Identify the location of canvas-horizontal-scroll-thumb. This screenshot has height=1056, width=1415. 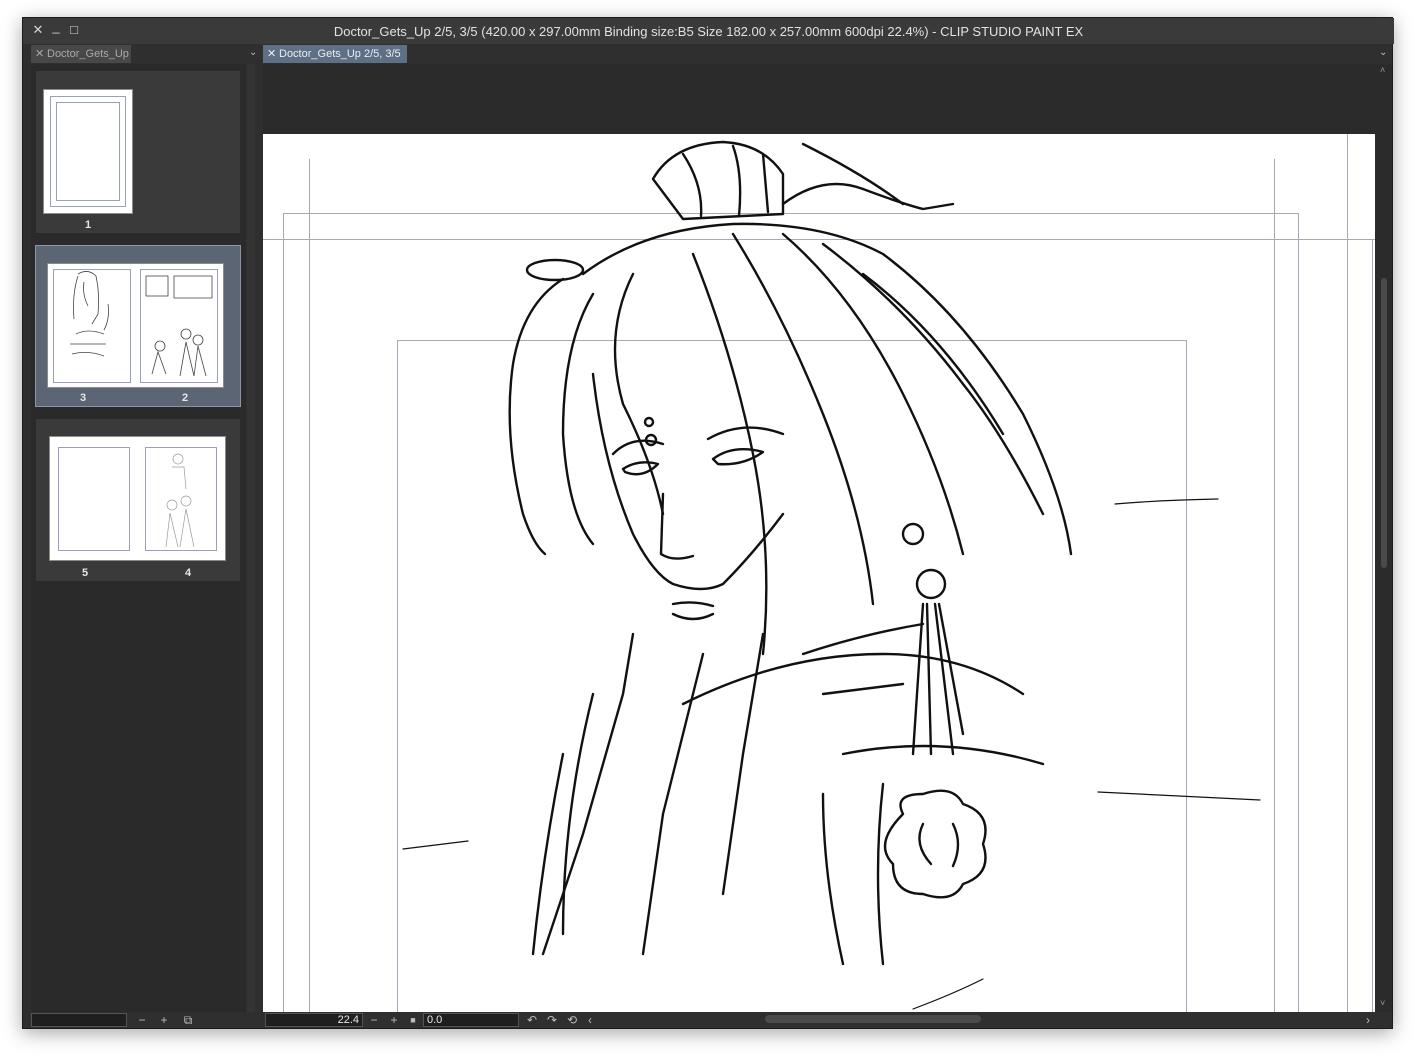
(873, 1019).